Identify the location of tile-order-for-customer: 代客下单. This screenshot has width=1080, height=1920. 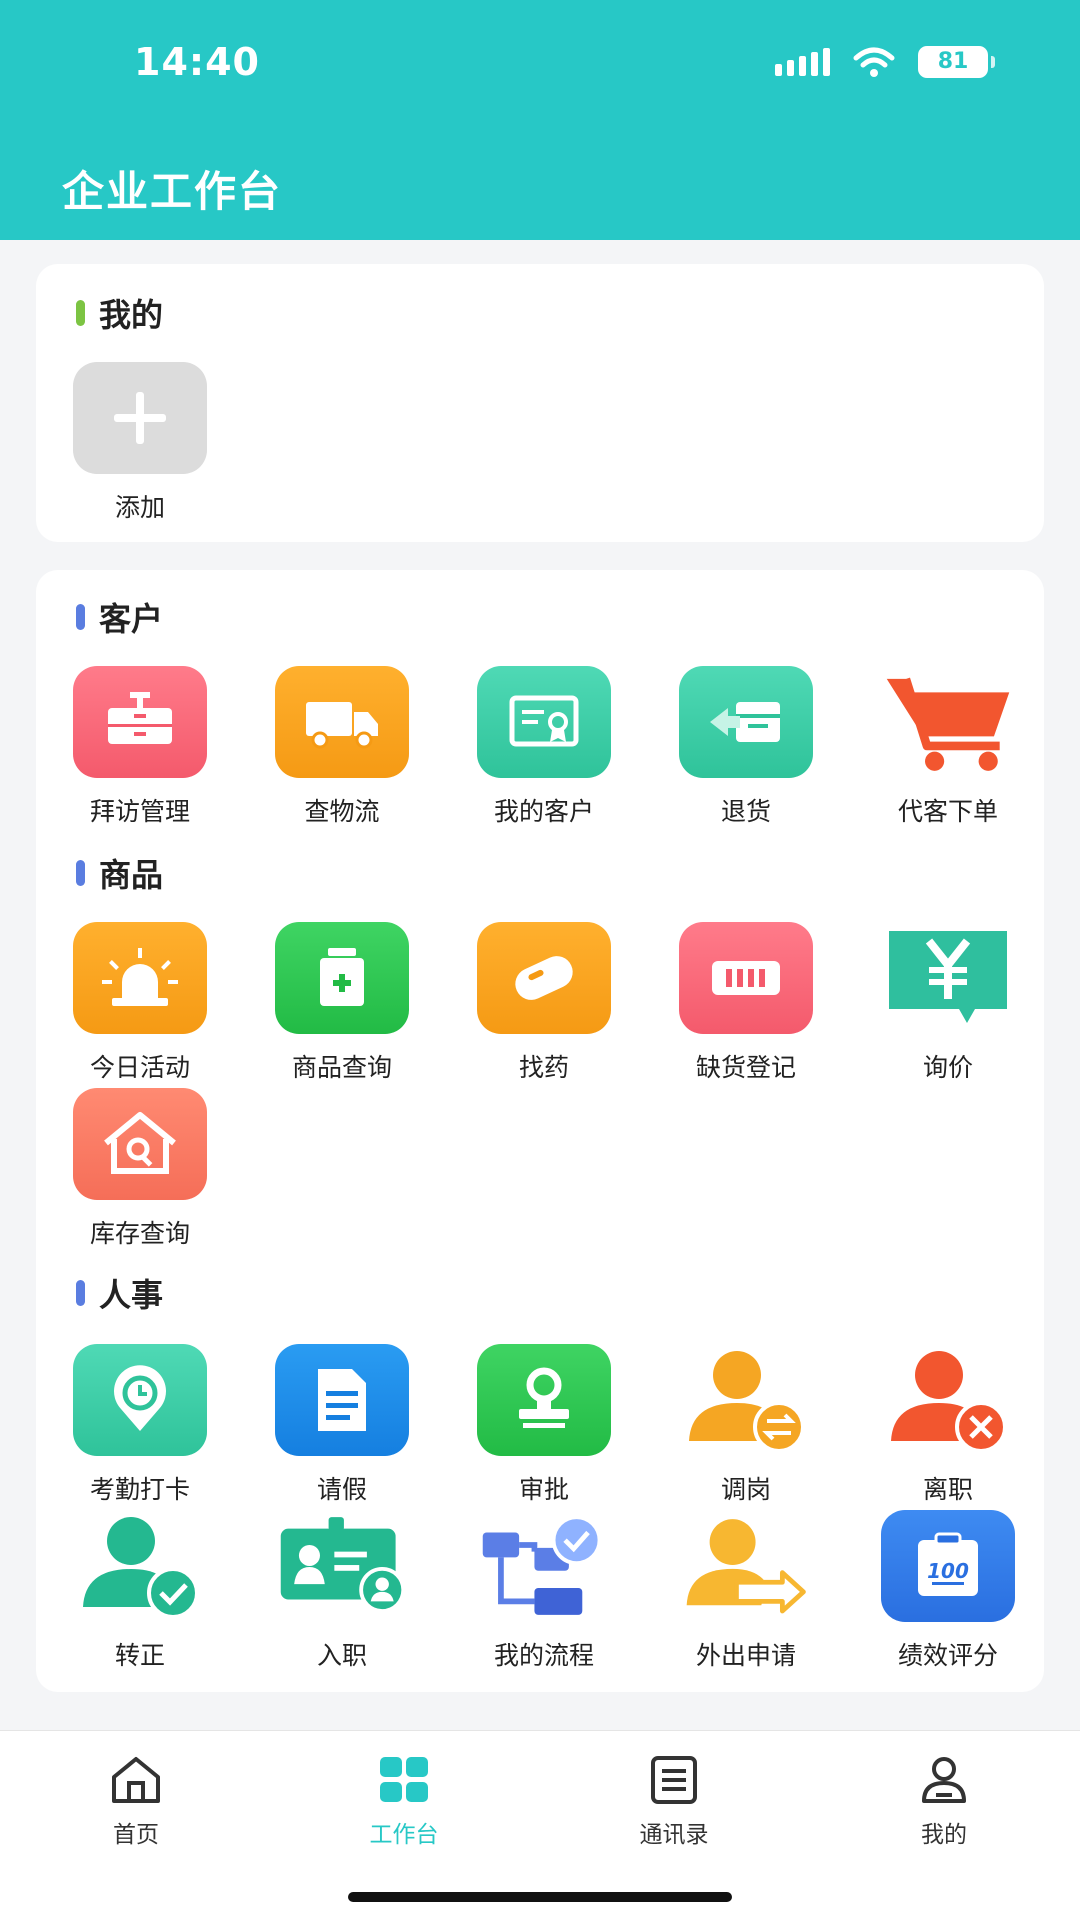
(948, 747).